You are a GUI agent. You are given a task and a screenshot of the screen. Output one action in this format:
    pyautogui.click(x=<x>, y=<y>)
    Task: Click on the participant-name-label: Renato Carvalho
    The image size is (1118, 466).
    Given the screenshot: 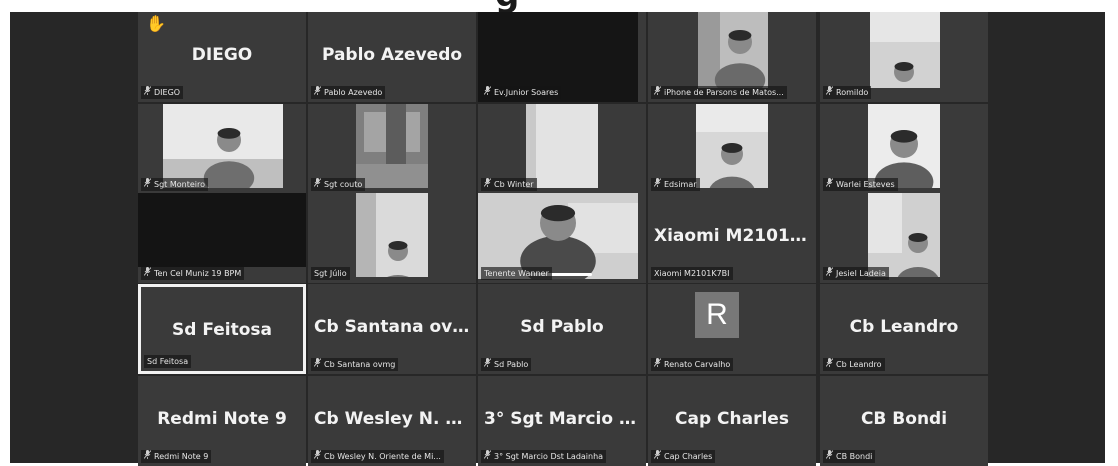 What is the action you would take?
    pyautogui.click(x=692, y=364)
    